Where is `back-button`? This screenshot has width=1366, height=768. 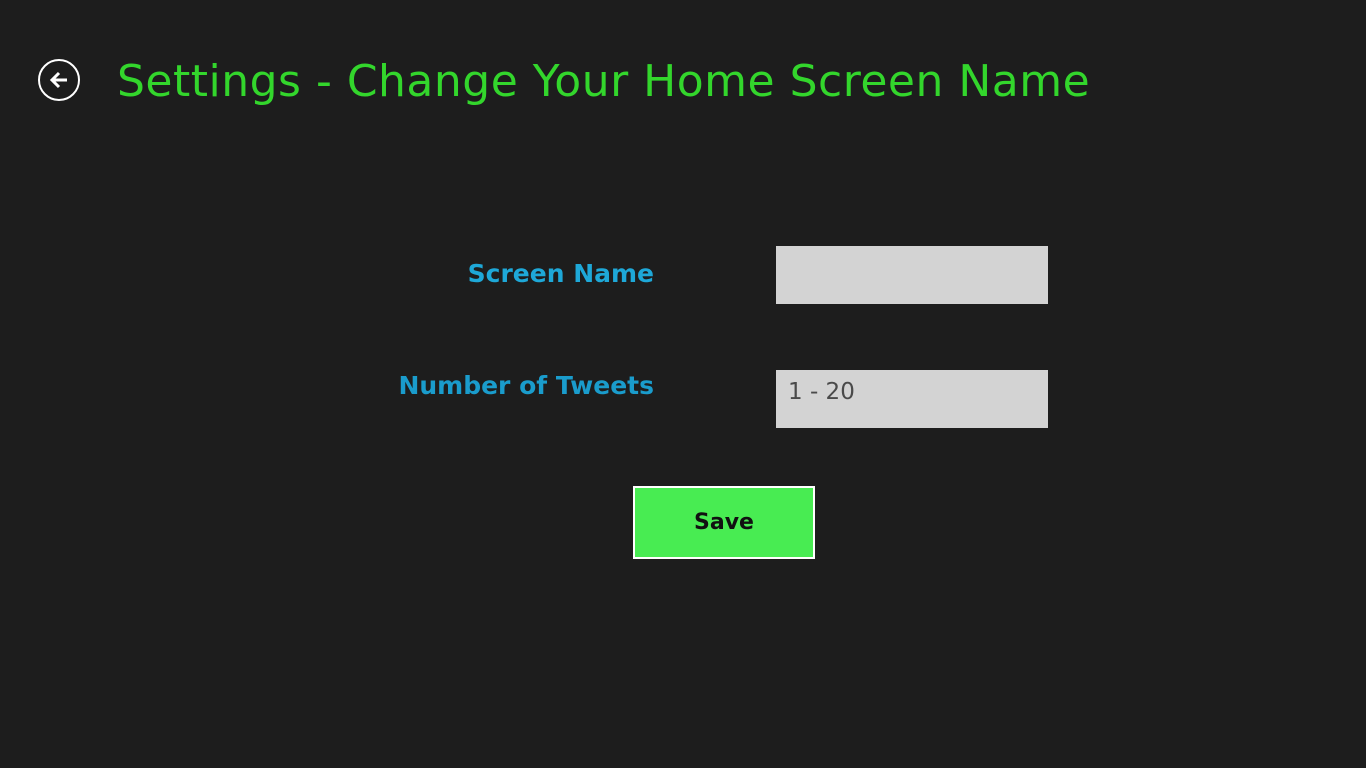 back-button is located at coordinates (59, 80).